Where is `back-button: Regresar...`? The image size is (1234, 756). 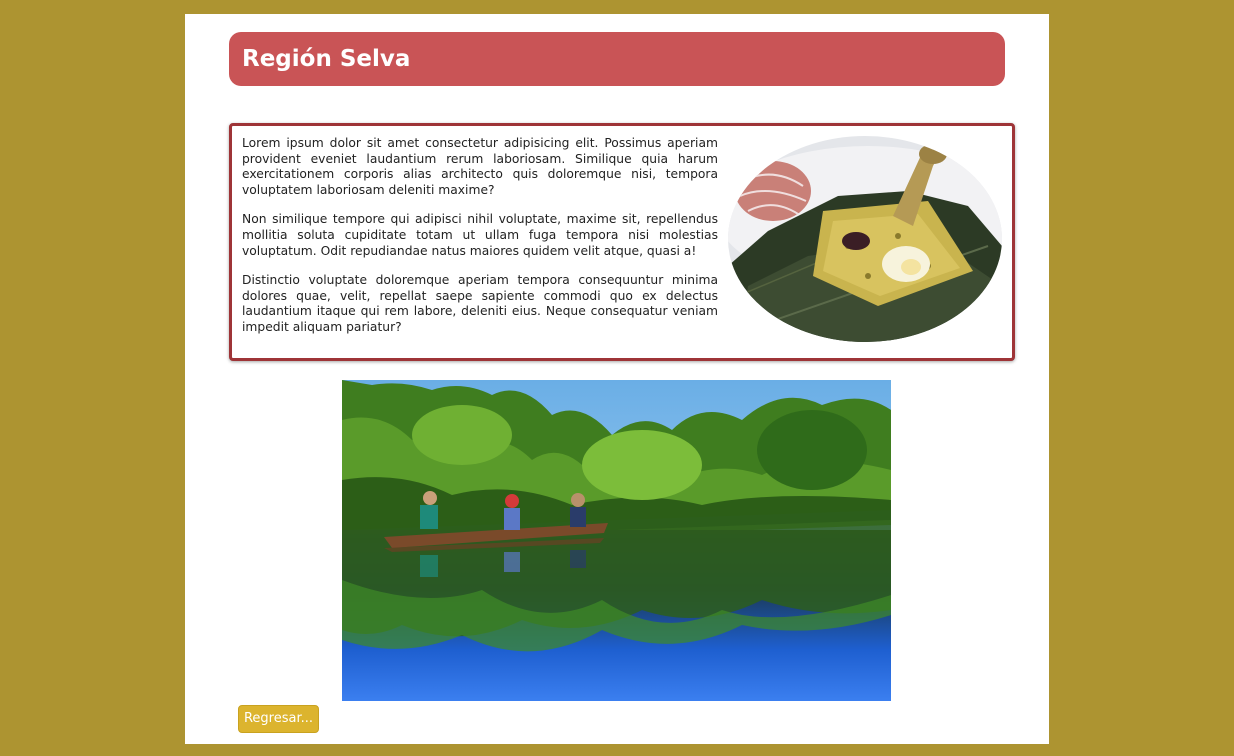 back-button: Regresar... is located at coordinates (278, 719).